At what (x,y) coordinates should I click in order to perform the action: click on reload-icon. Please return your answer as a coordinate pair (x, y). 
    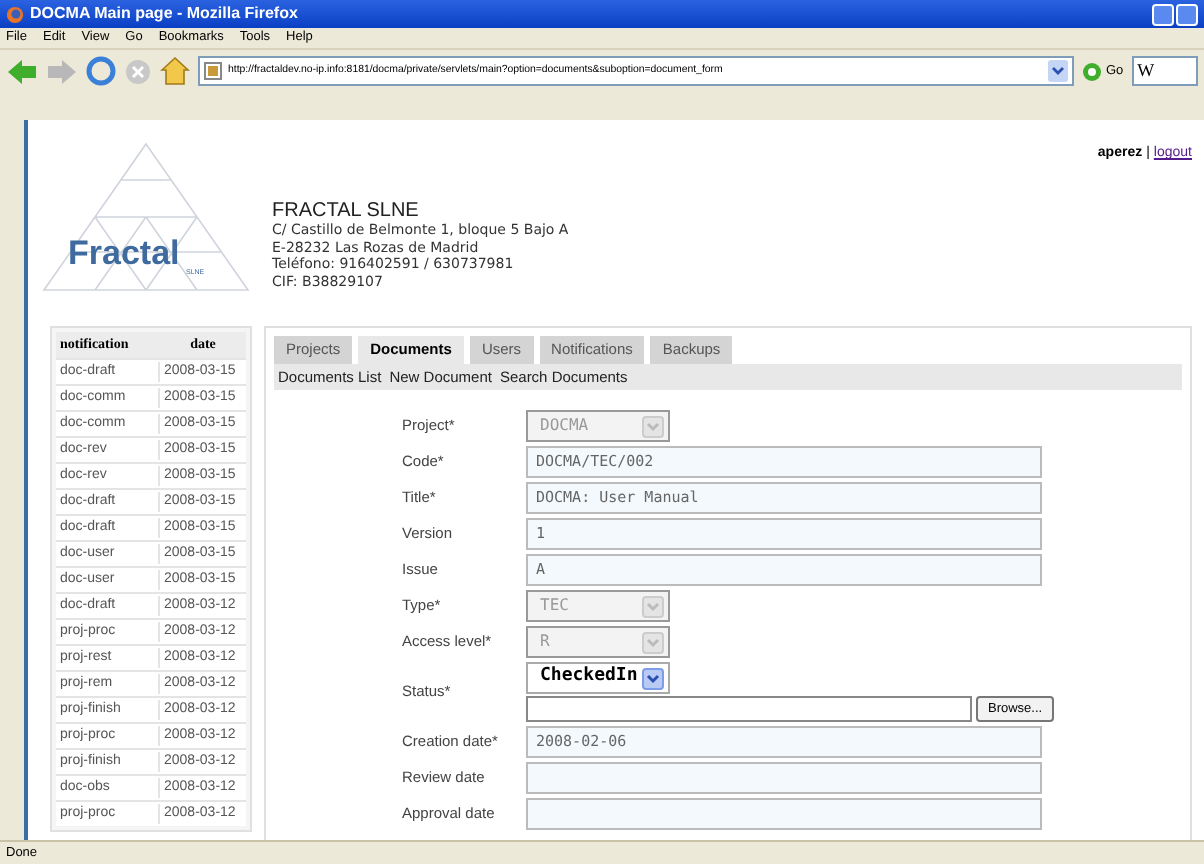
    Looking at the image, I should click on (101, 71).